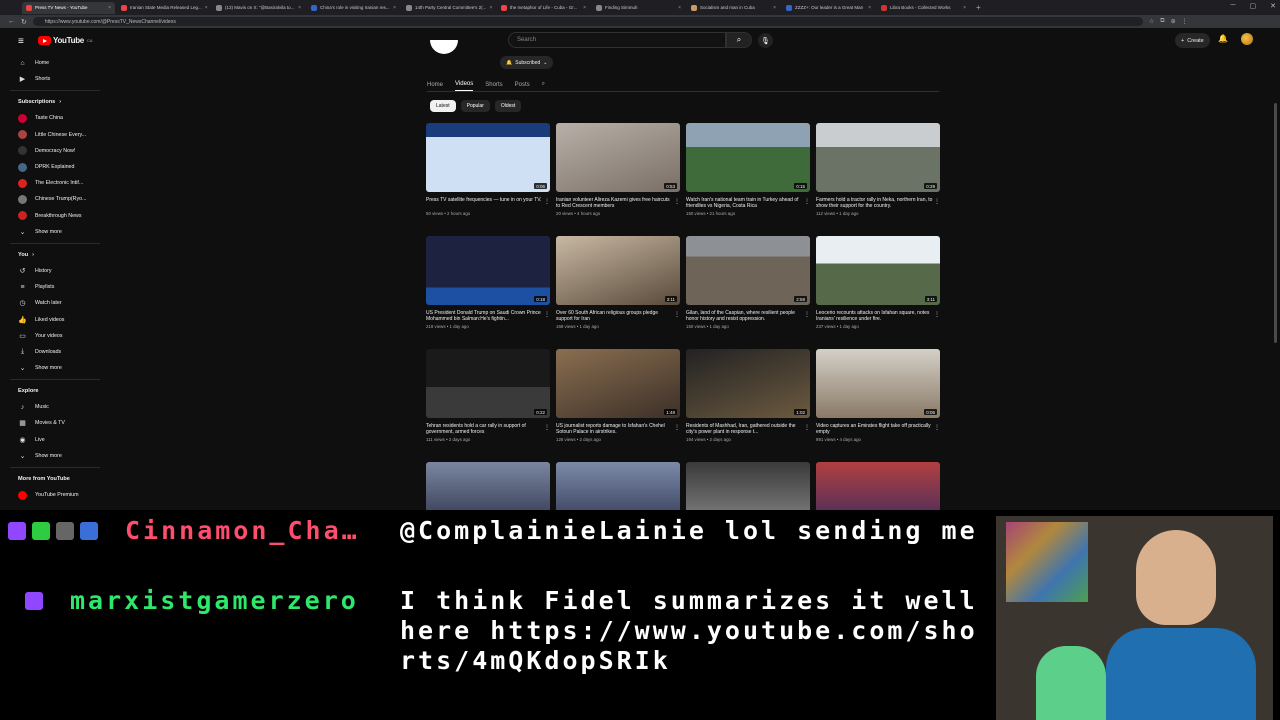 The height and width of the screenshot is (720, 1280). What do you see at coordinates (1275, 223) in the screenshot?
I see `scrollbar` at bounding box center [1275, 223].